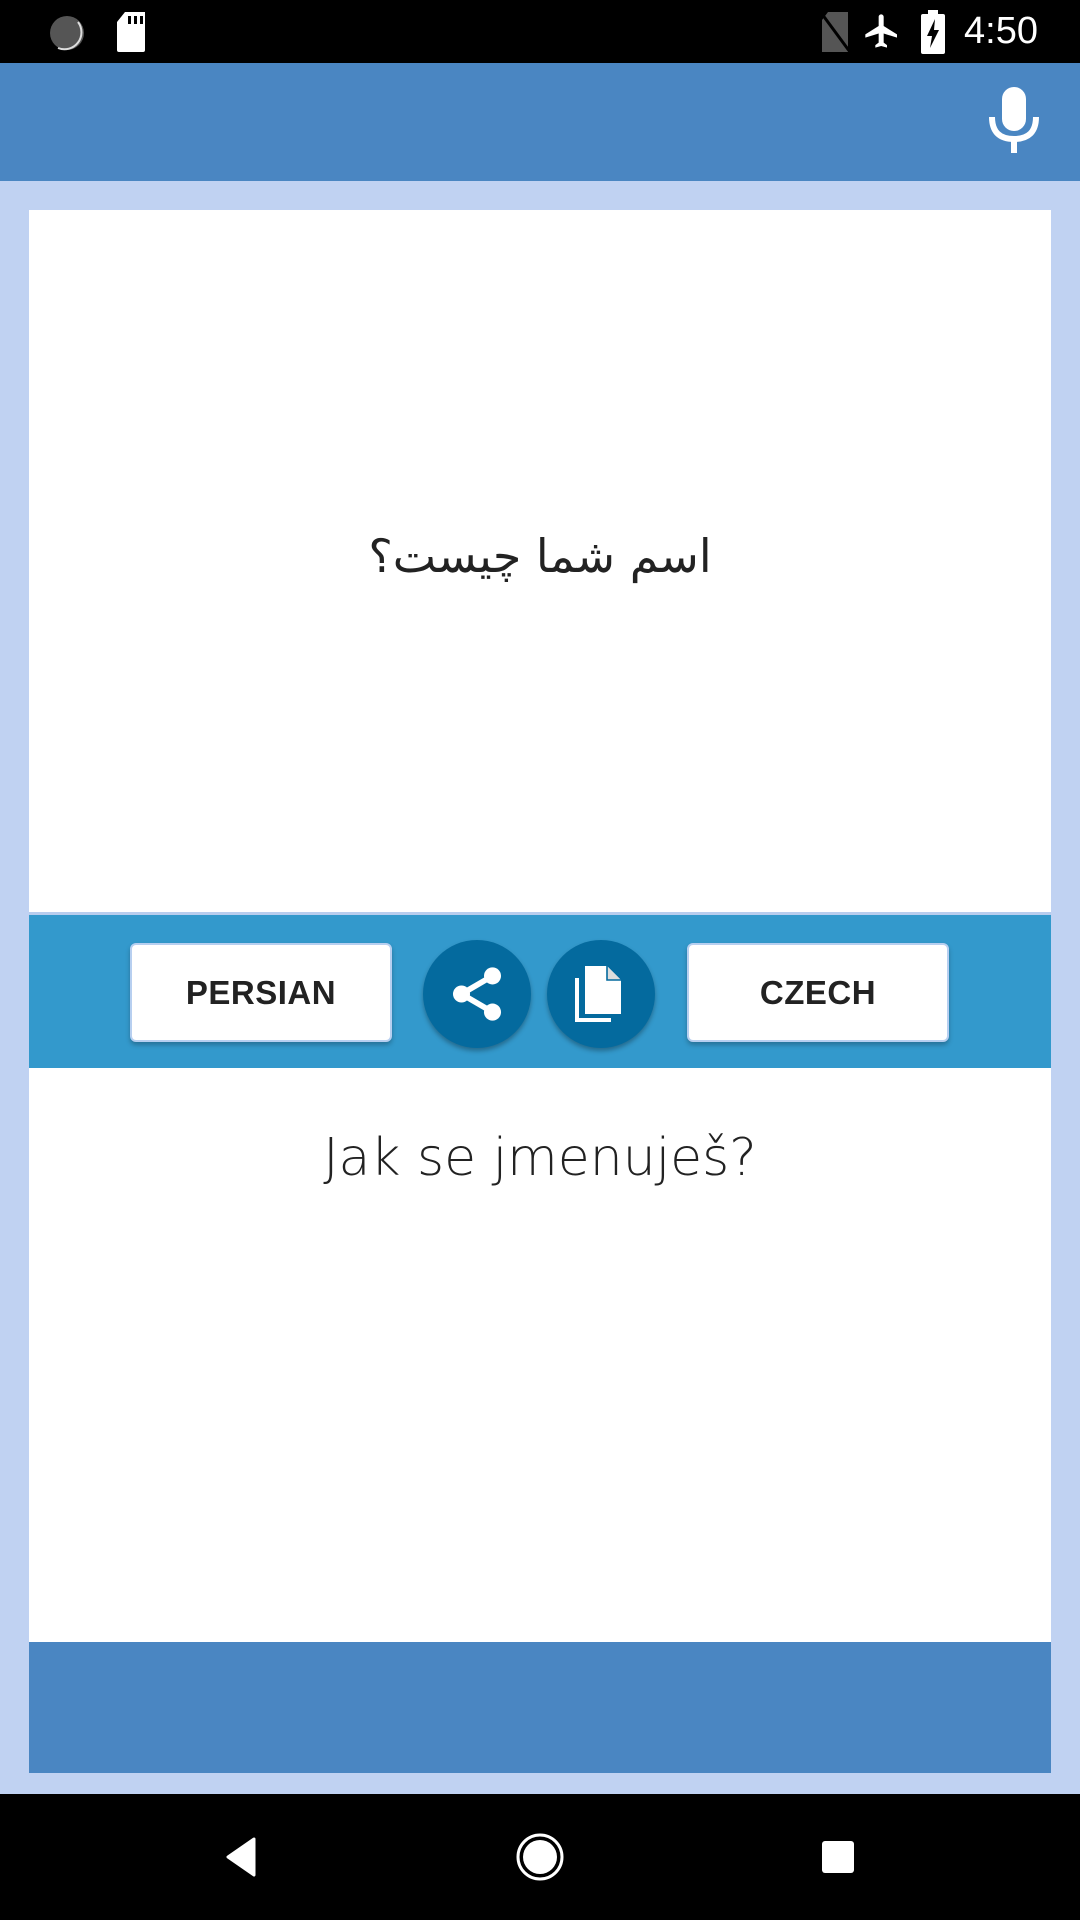  I want to click on source-language-button: PERSIAN, so click(261, 992).